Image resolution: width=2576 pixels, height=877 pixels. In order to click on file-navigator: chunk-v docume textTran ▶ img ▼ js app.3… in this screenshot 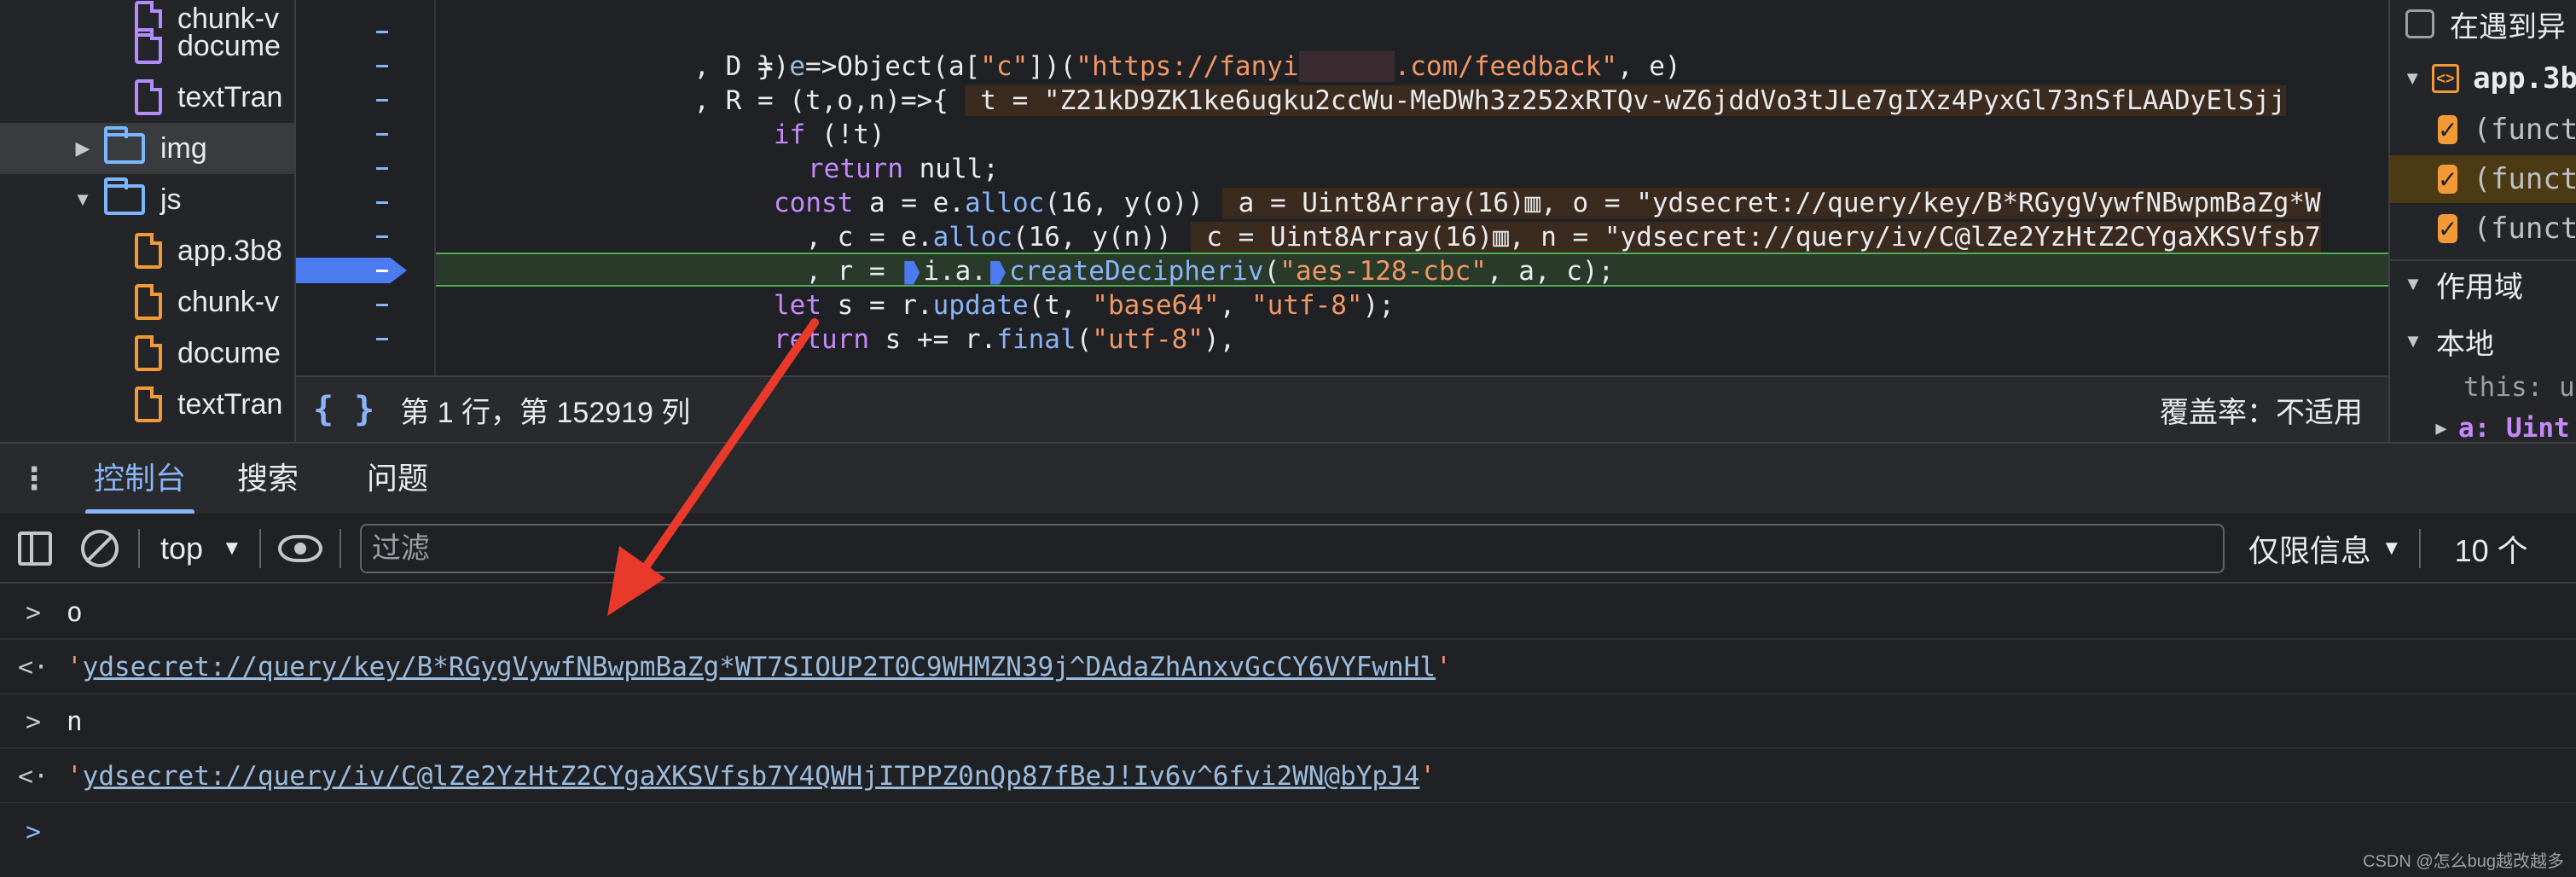, I will do `click(147, 221)`.